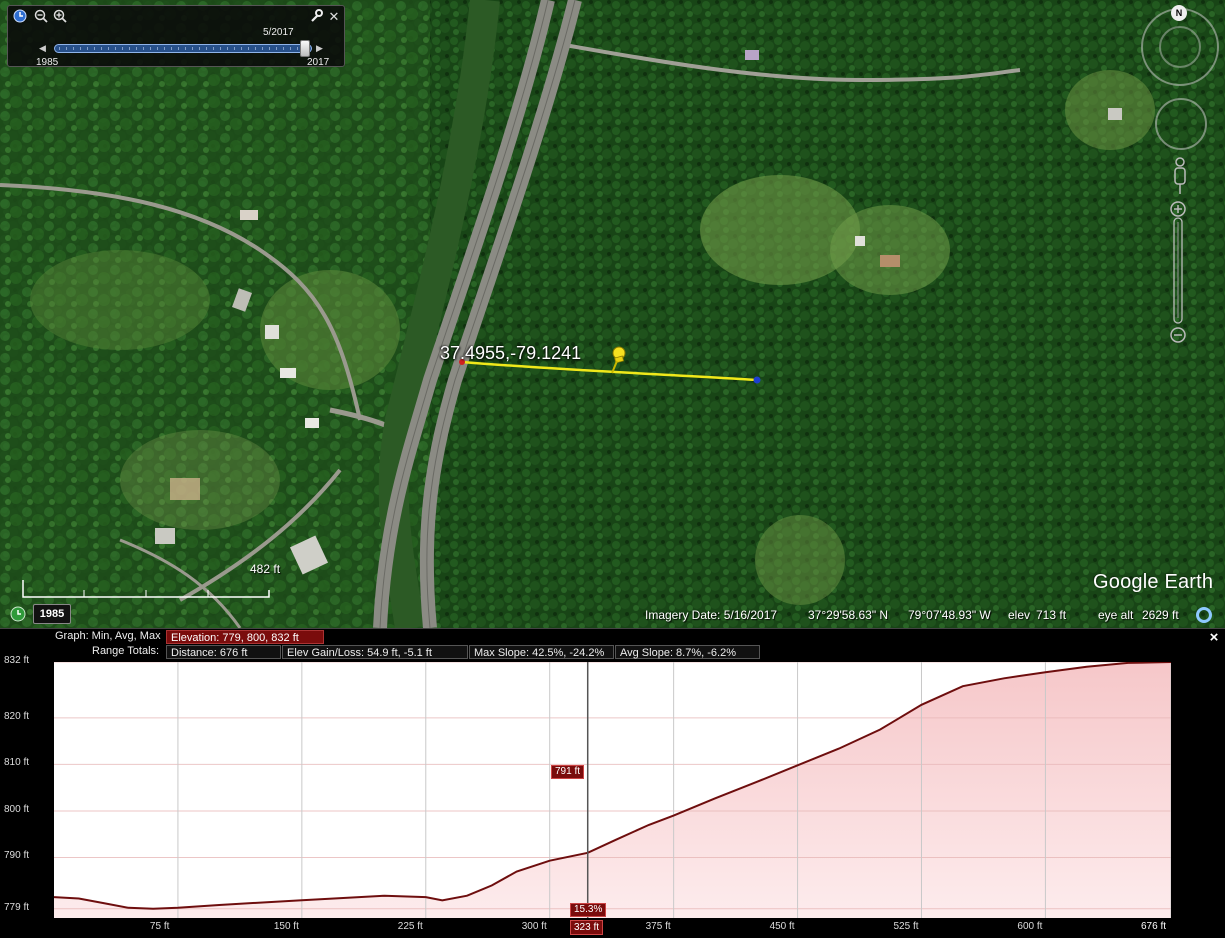  I want to click on clock-icon, so click(20, 17).